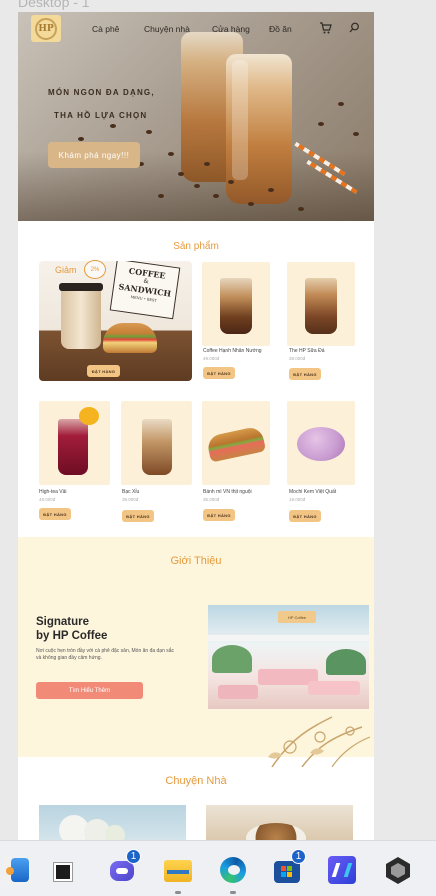  Describe the element at coordinates (101, 92) in the screenshot. I see `hero-headline-line1: MÓN NGON ĐA DẠNG,` at that location.